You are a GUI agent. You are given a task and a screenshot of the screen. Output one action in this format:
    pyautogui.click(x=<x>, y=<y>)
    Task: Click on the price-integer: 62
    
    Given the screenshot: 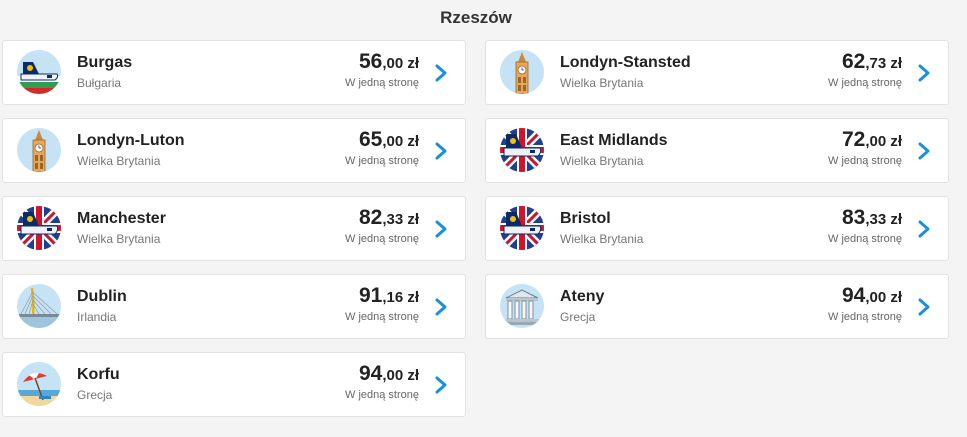 What is the action you would take?
    pyautogui.click(x=853, y=61)
    